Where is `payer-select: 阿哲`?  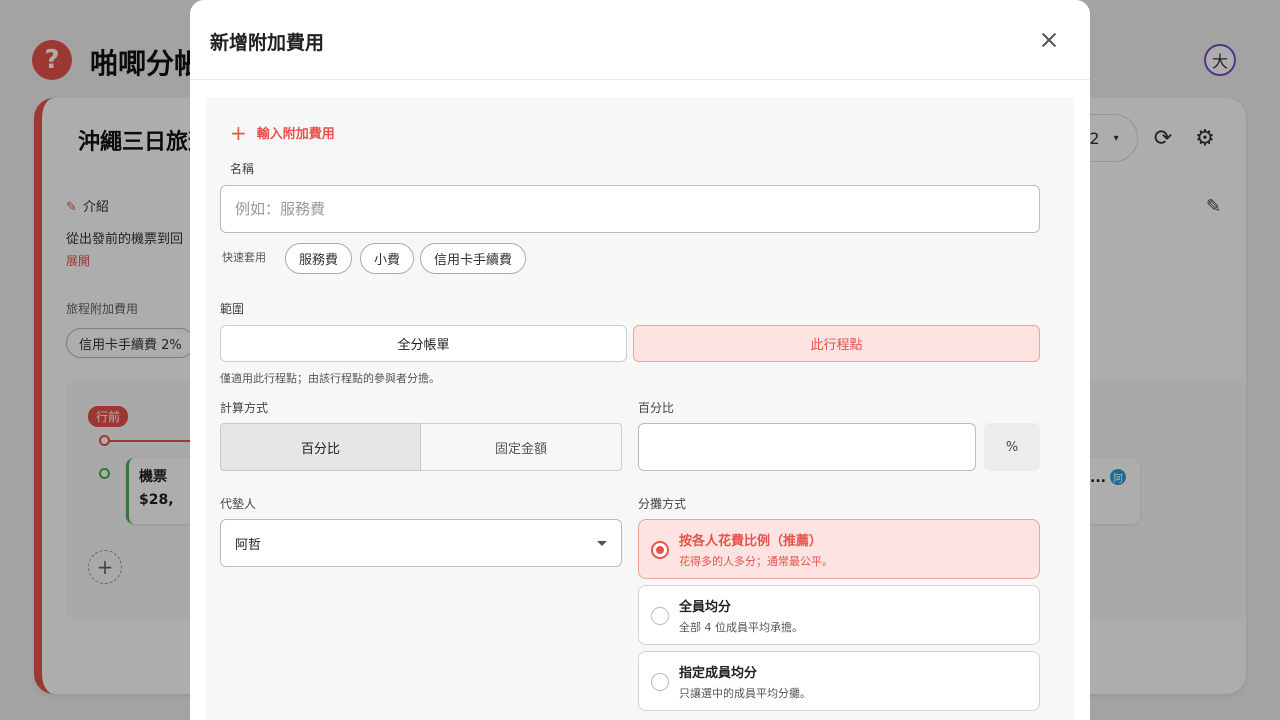
payer-select: 阿哲 is located at coordinates (421, 543).